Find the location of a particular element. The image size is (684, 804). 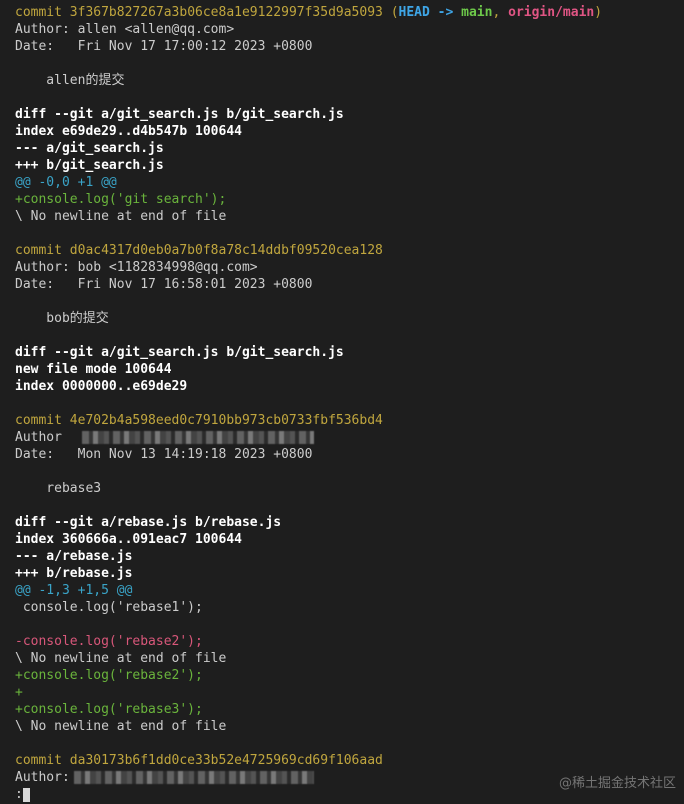

date-line: Date: Fri Nov 17 16:58:01 2023 +0800 is located at coordinates (164, 284).